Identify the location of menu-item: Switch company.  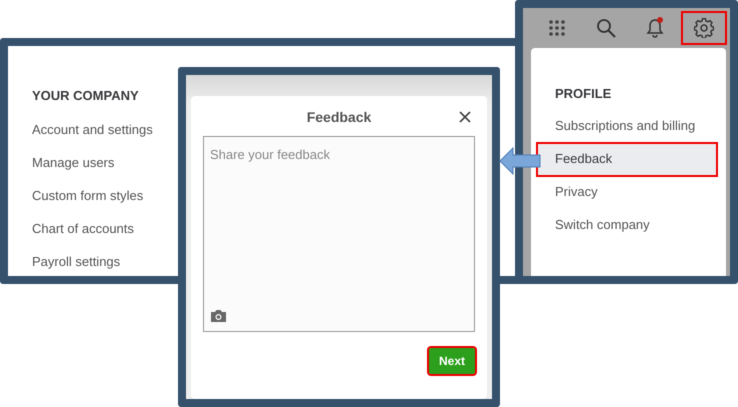
(627, 225).